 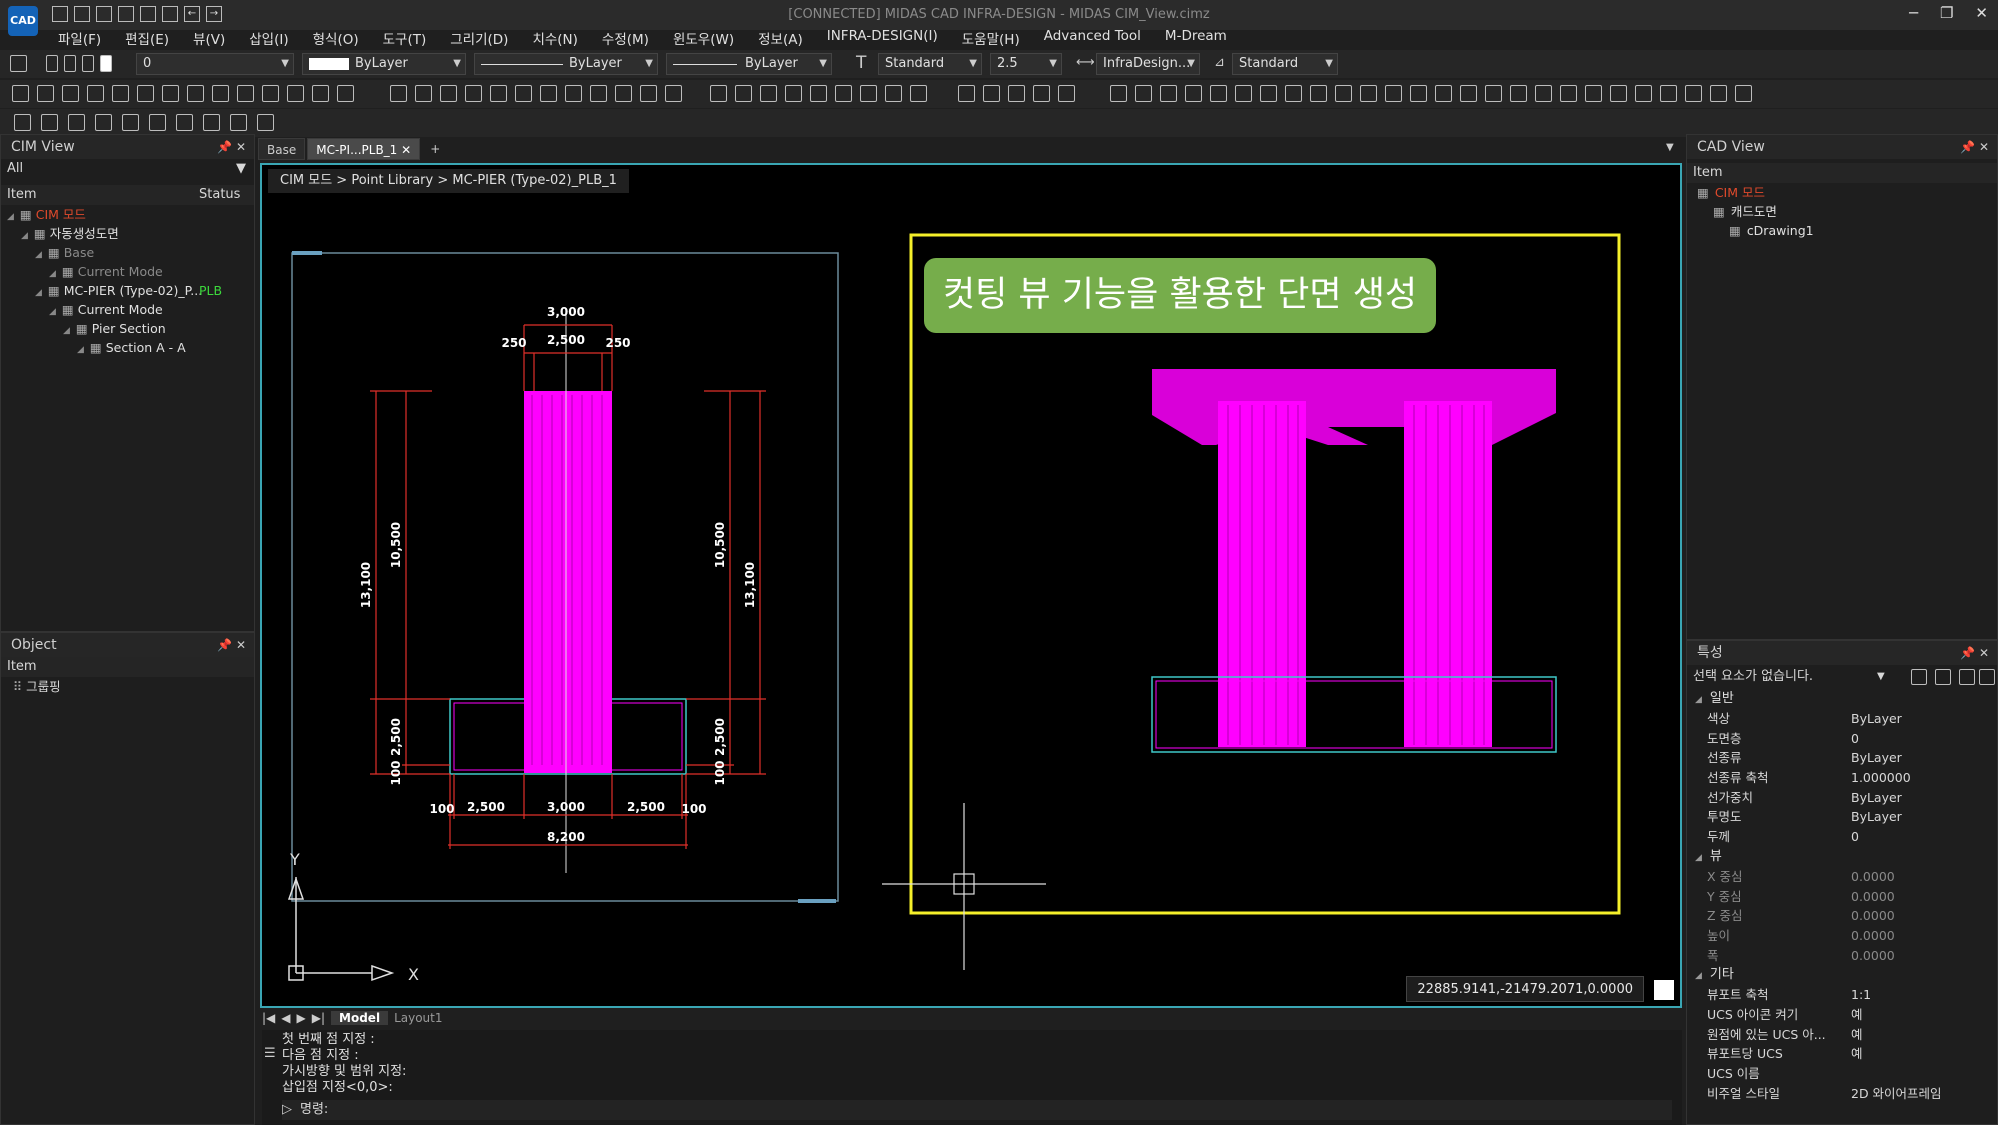 What do you see at coordinates (1842, 798) in the screenshot?
I see `property-row: 선가중치 ByLayer` at bounding box center [1842, 798].